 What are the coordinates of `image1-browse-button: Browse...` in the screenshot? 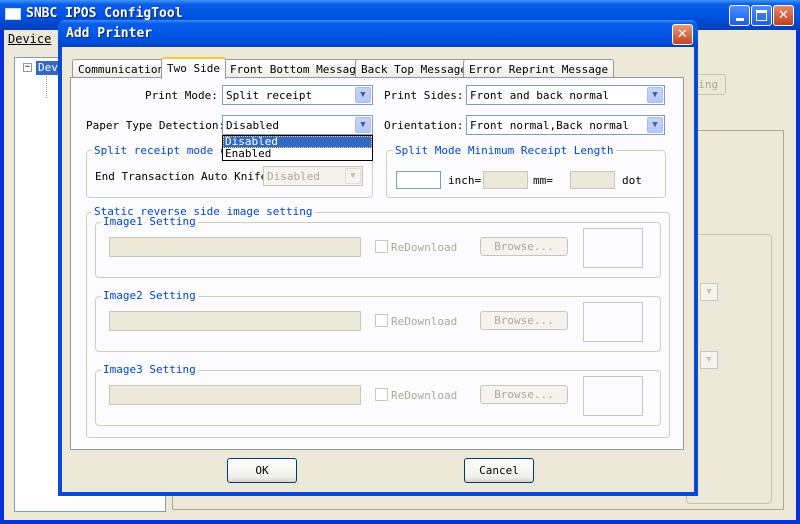 It's located at (524, 246).